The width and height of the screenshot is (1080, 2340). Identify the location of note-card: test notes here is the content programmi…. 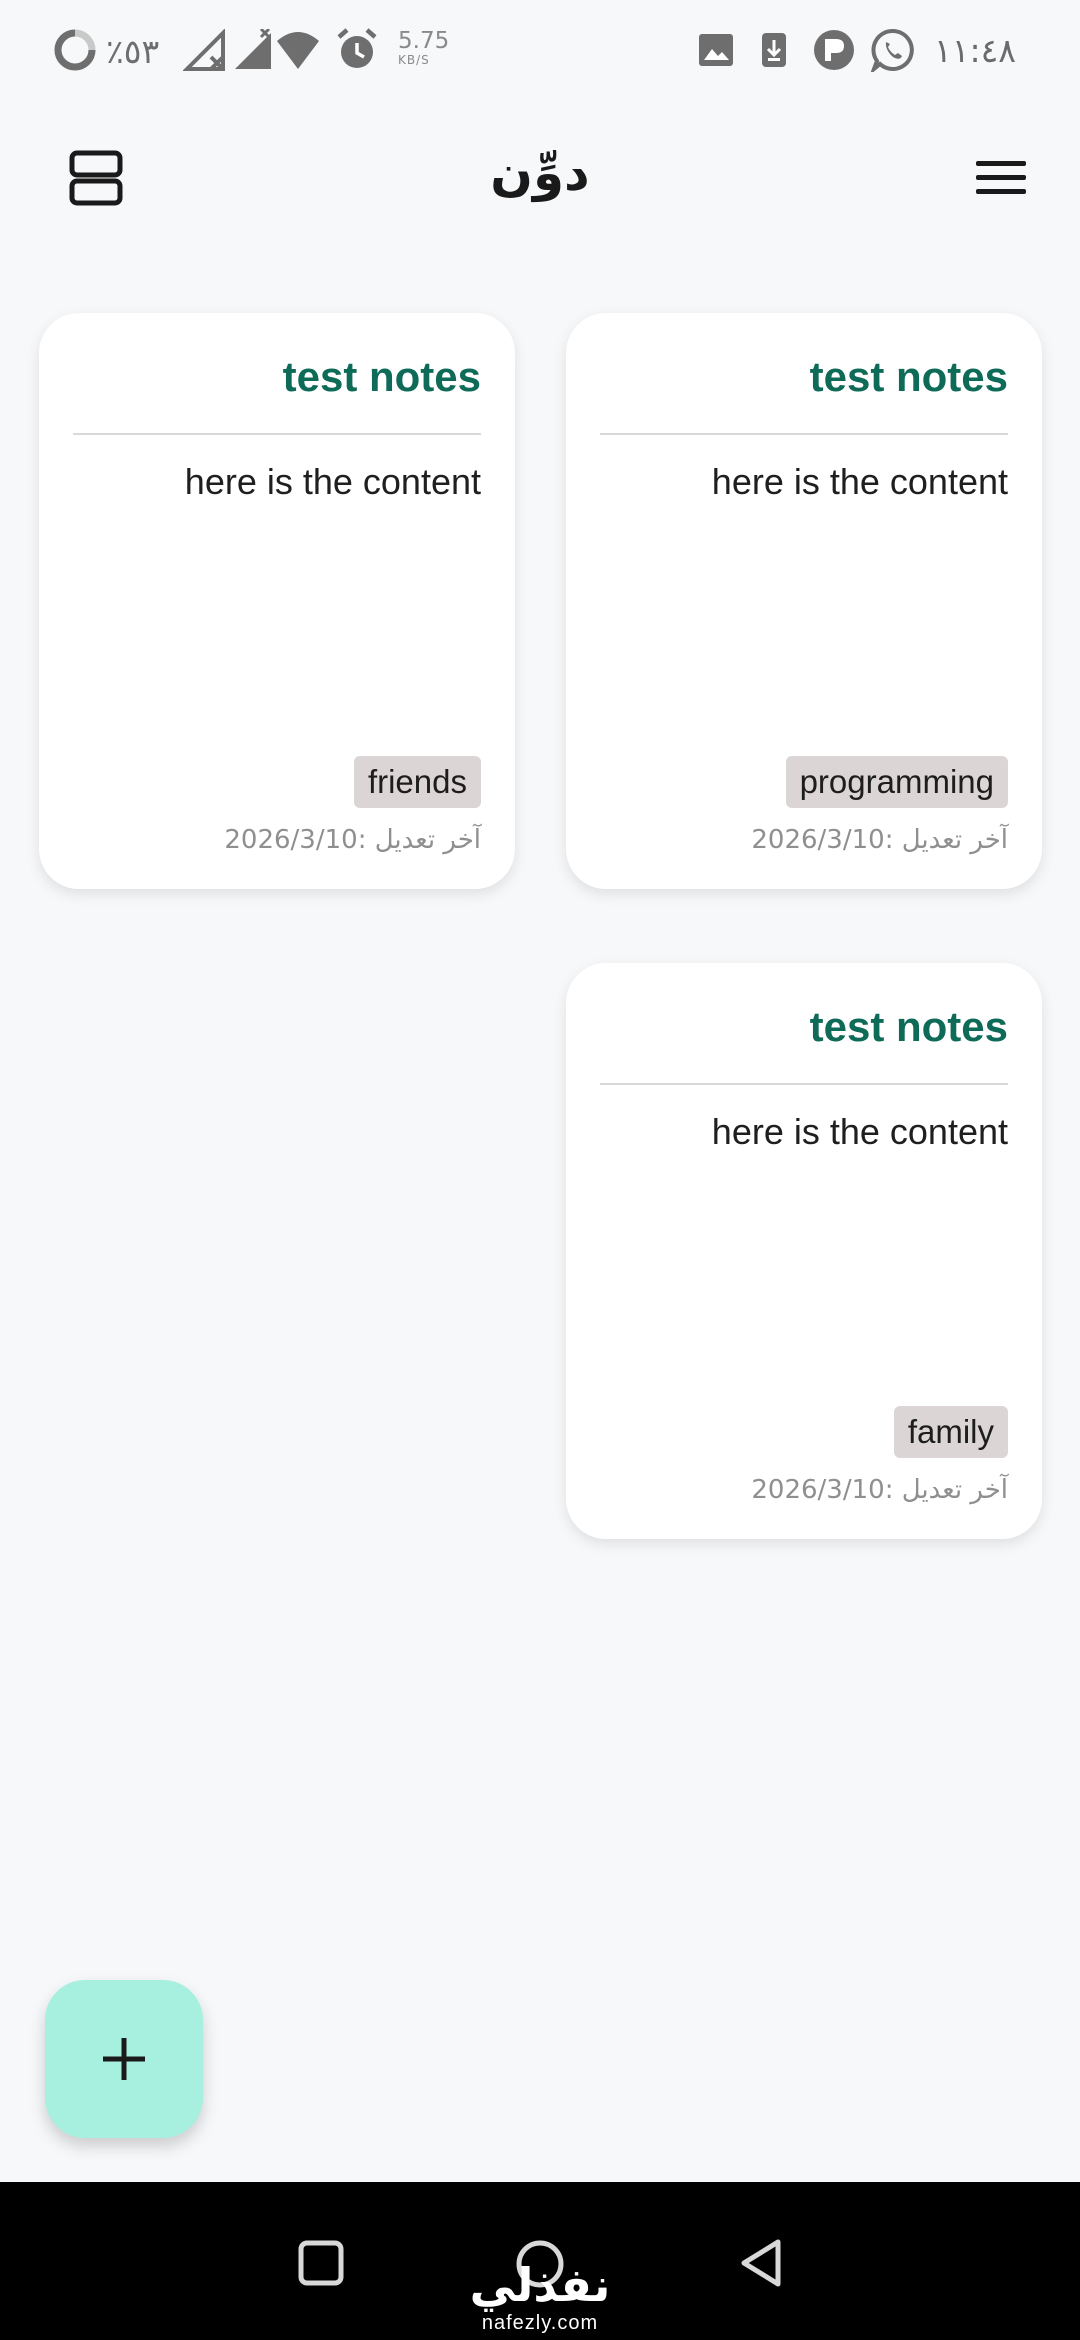
(804, 601).